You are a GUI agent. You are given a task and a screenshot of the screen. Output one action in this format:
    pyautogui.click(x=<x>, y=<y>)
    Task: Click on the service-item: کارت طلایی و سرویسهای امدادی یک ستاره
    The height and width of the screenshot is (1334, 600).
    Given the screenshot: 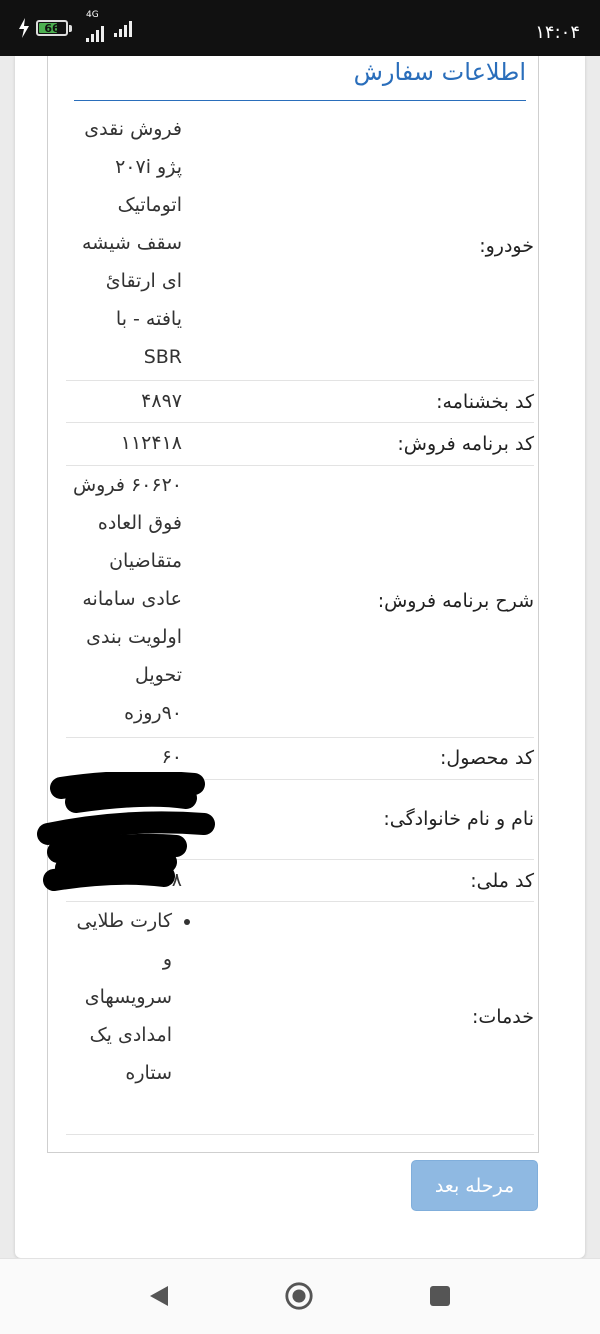 What is the action you would take?
    pyautogui.click(x=122, y=997)
    